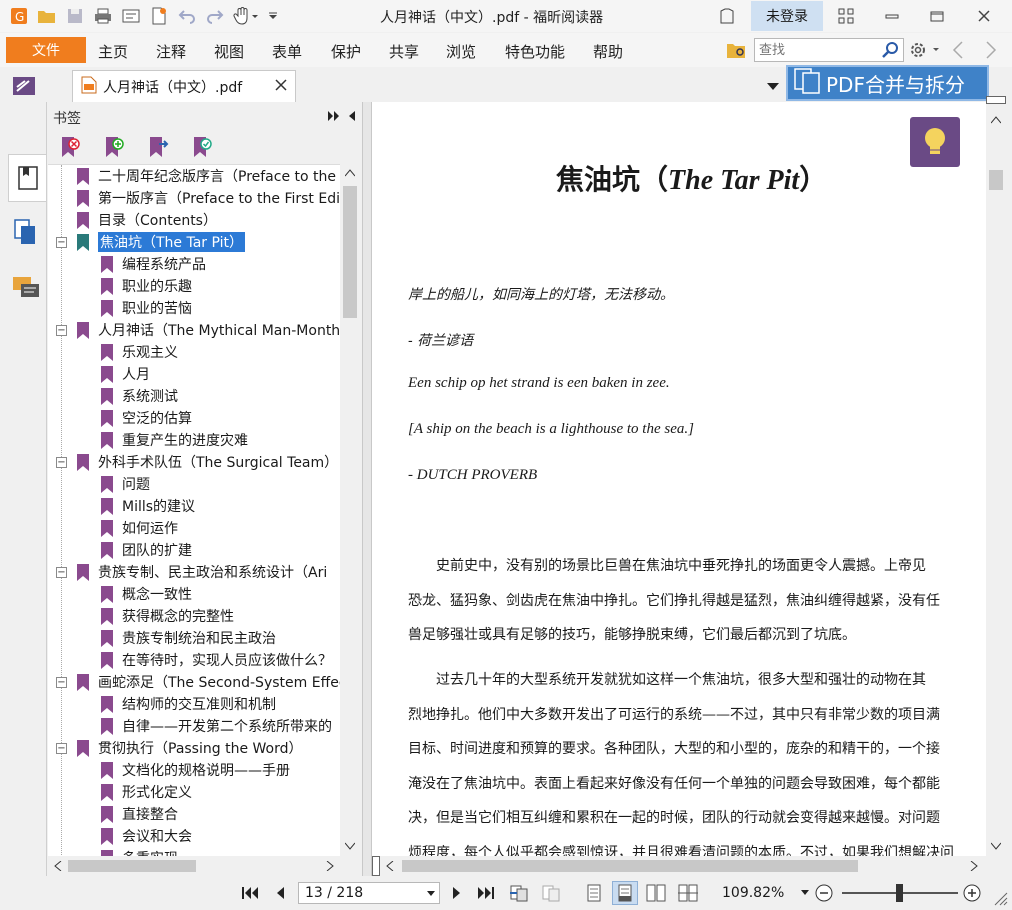 Image resolution: width=1012 pixels, height=910 pixels. I want to click on bookmark-subitem: 贵族专制统治和民主政治, so click(194, 638).